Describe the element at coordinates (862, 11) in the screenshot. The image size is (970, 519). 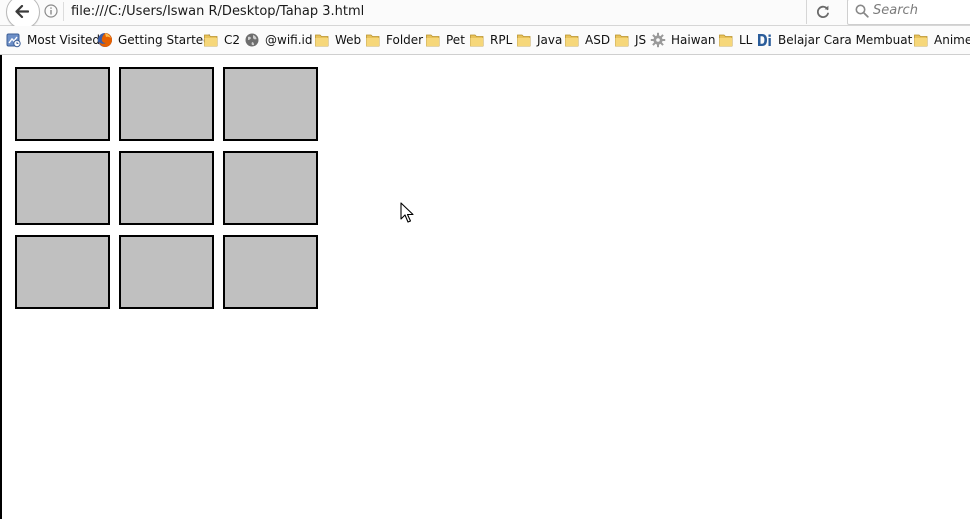
I see `search-icon` at that location.